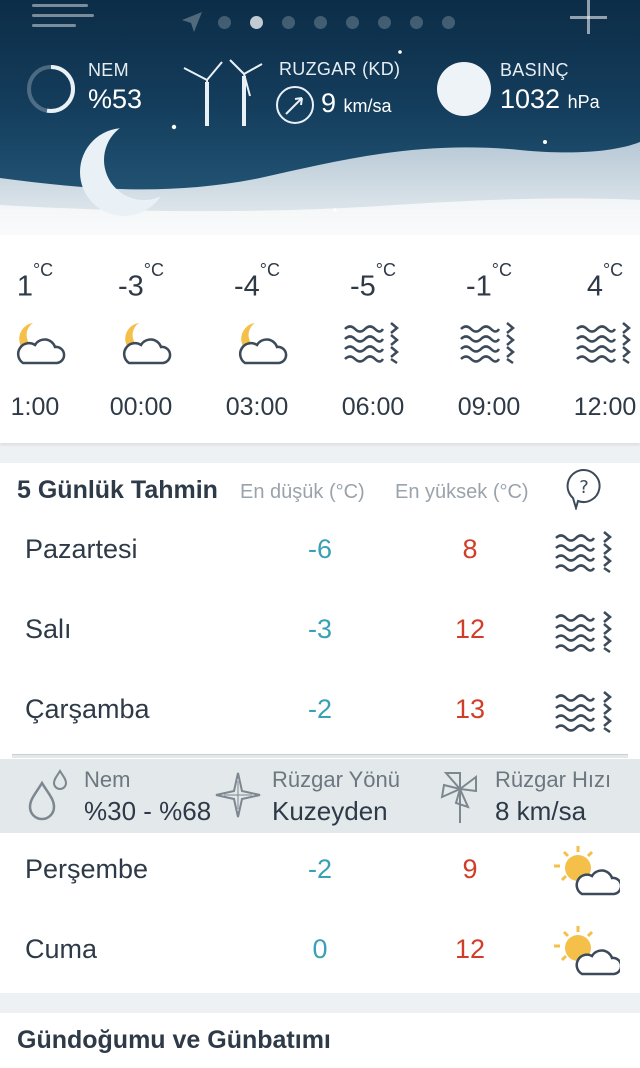  I want to click on low-column-header: En düşük (°C), so click(302, 492).